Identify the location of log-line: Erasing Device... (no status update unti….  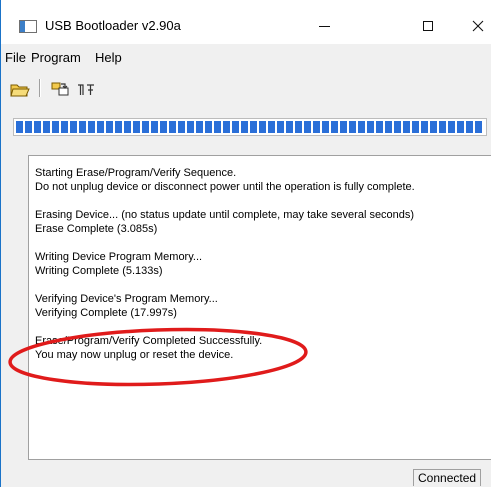
(225, 215).